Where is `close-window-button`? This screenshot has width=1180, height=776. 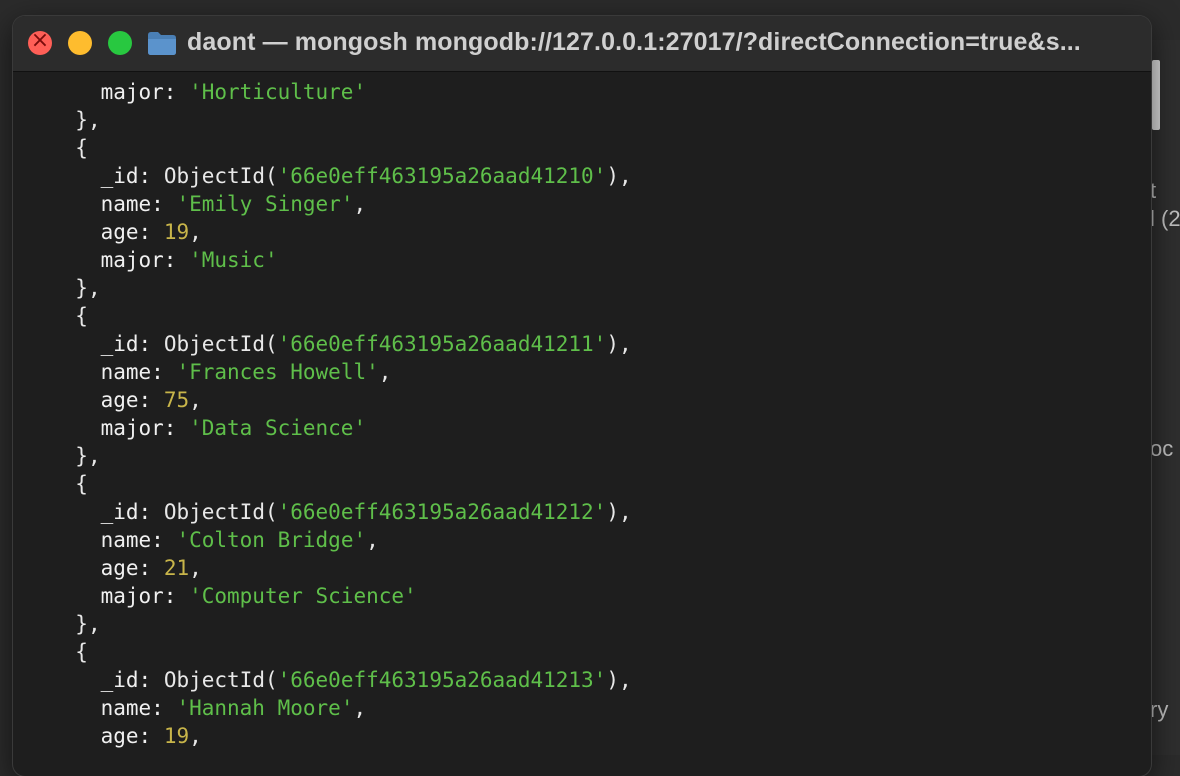 close-window-button is located at coordinates (40, 41).